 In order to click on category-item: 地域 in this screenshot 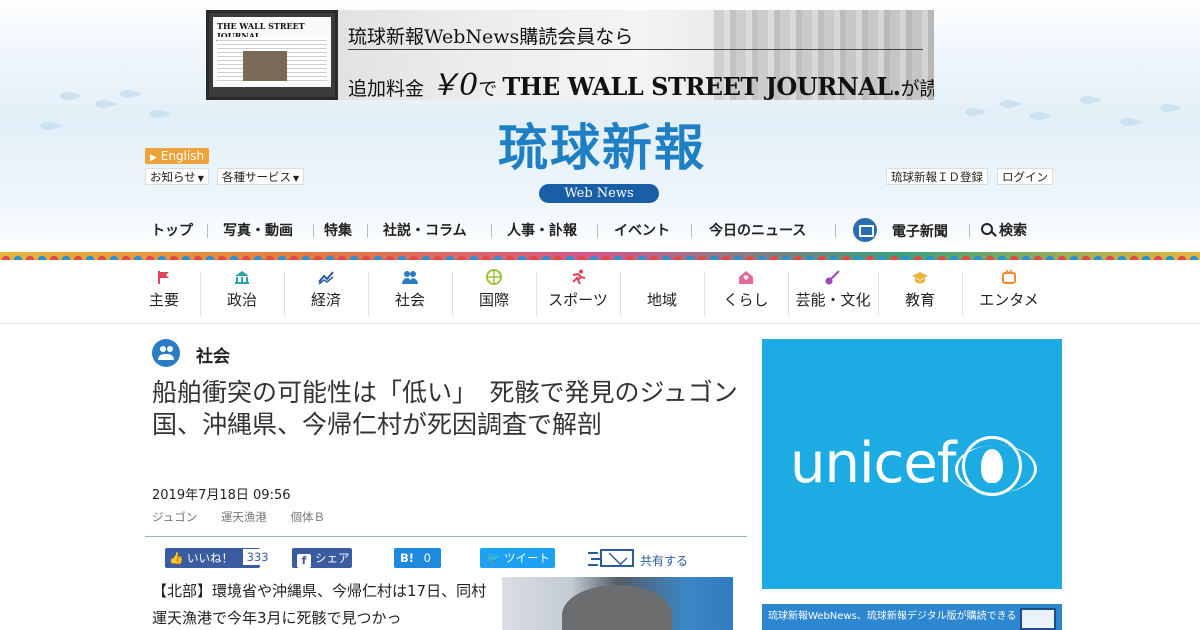, I will do `click(662, 292)`.